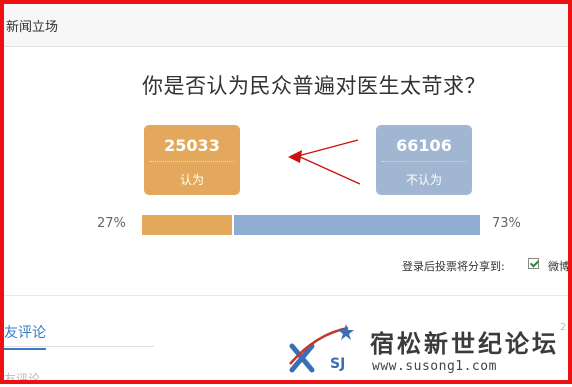 The height and width of the screenshot is (387, 572). What do you see at coordinates (424, 145) in the screenshot?
I see `vote-no-count: 66106` at bounding box center [424, 145].